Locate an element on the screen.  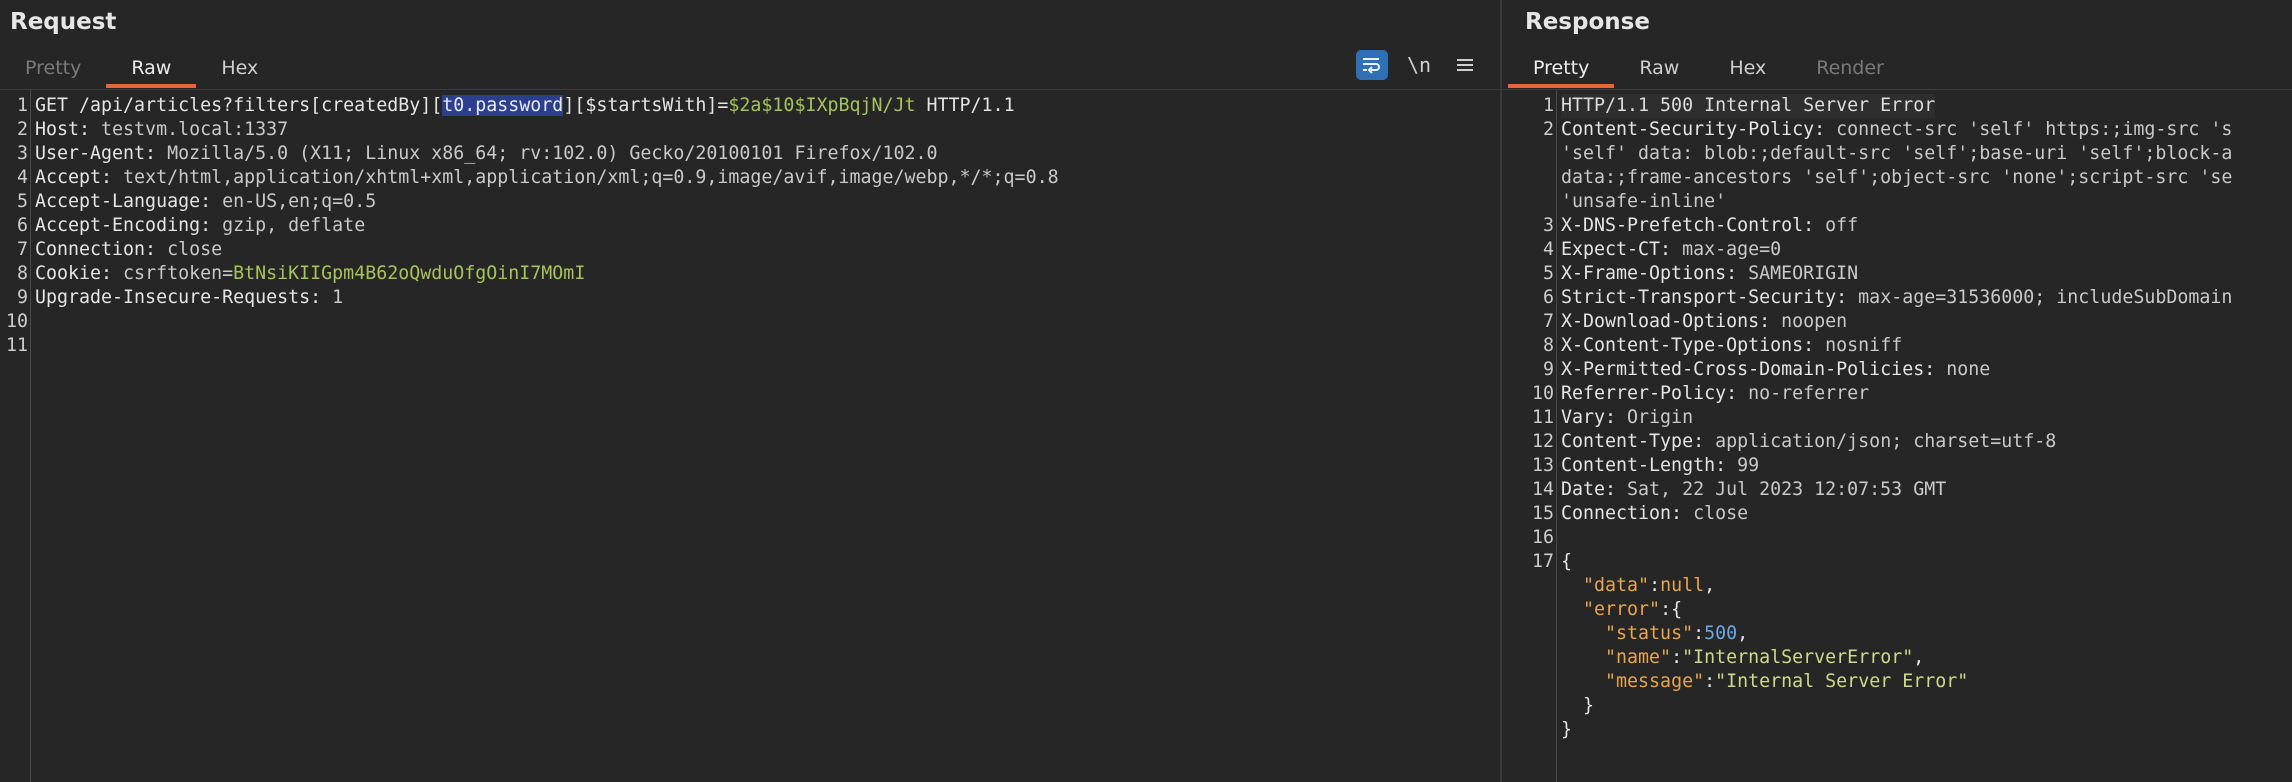
header-line-upgrade: Upgrade-Insecure-Requests: 1 is located at coordinates (189, 298).